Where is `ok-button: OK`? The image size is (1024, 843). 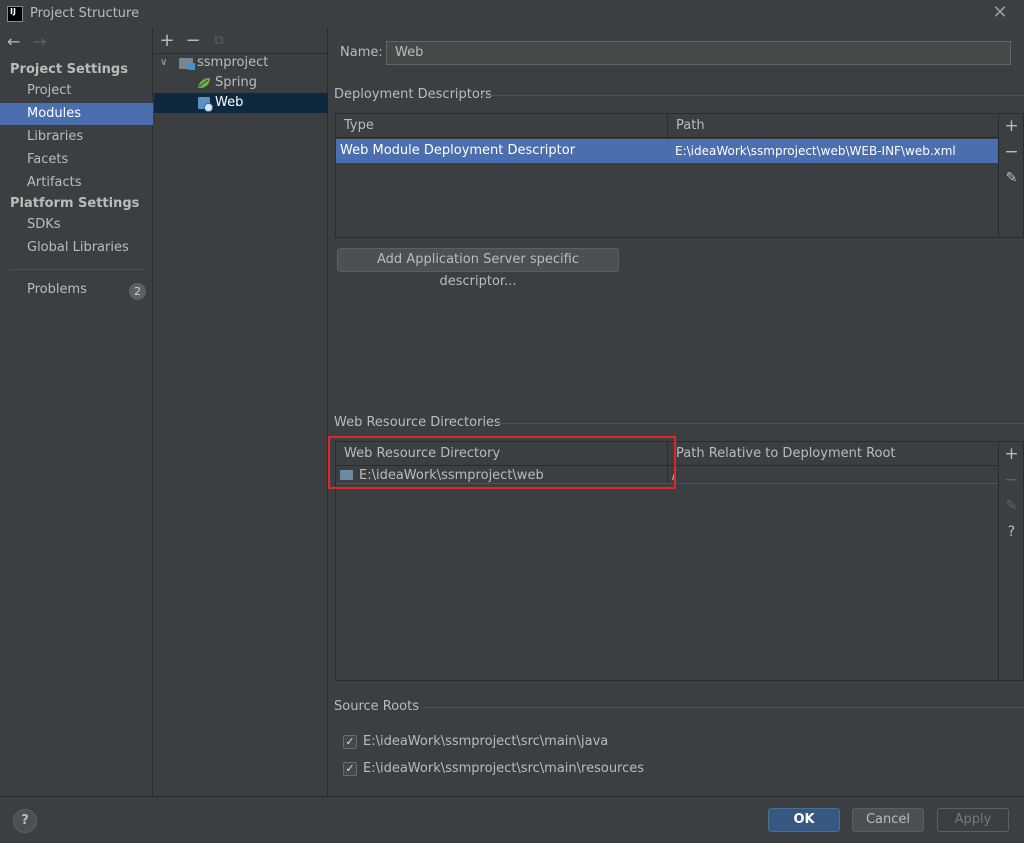 ok-button: OK is located at coordinates (804, 820).